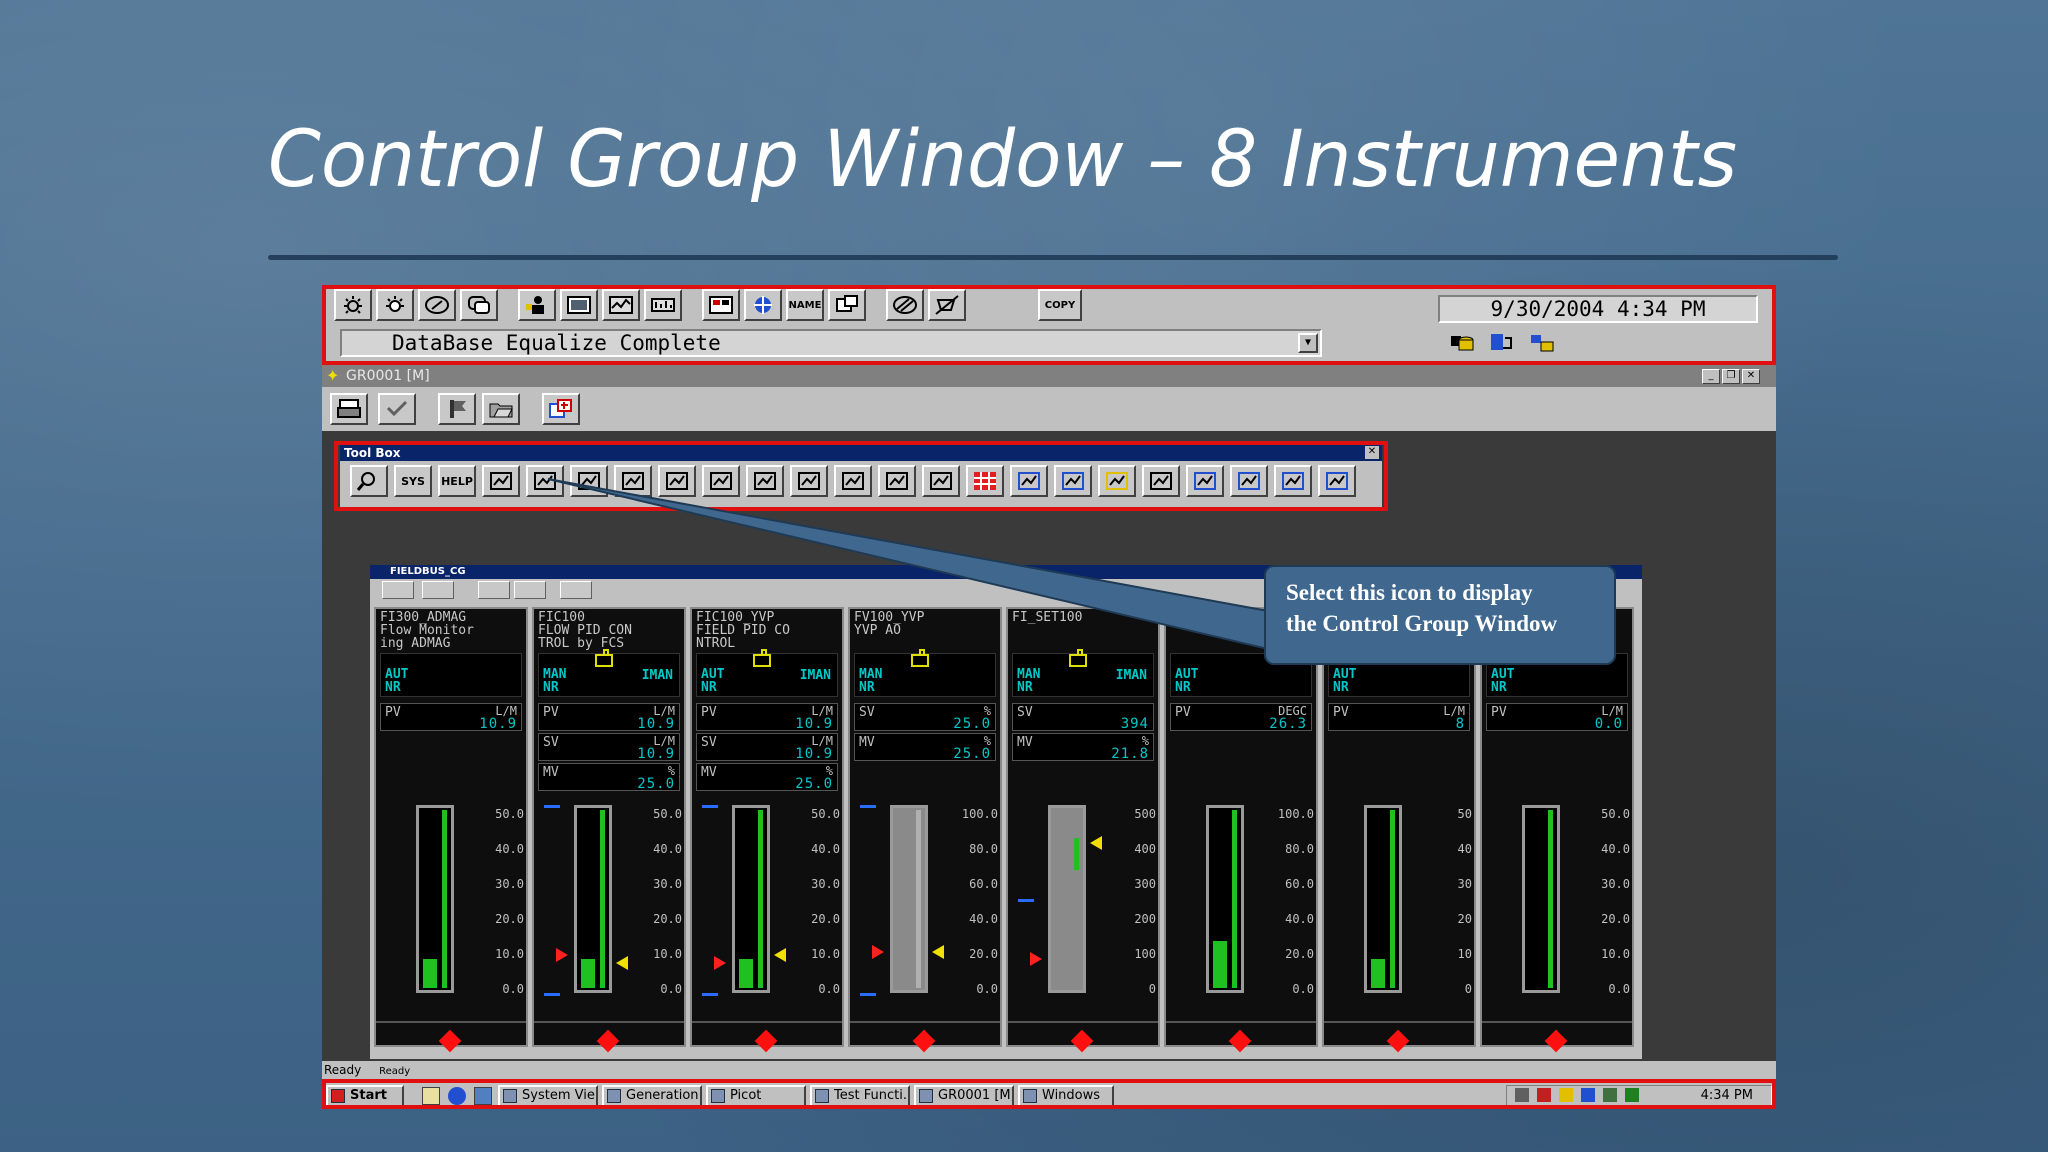 The image size is (2048, 1152). I want to click on flag-icon, so click(457, 409).